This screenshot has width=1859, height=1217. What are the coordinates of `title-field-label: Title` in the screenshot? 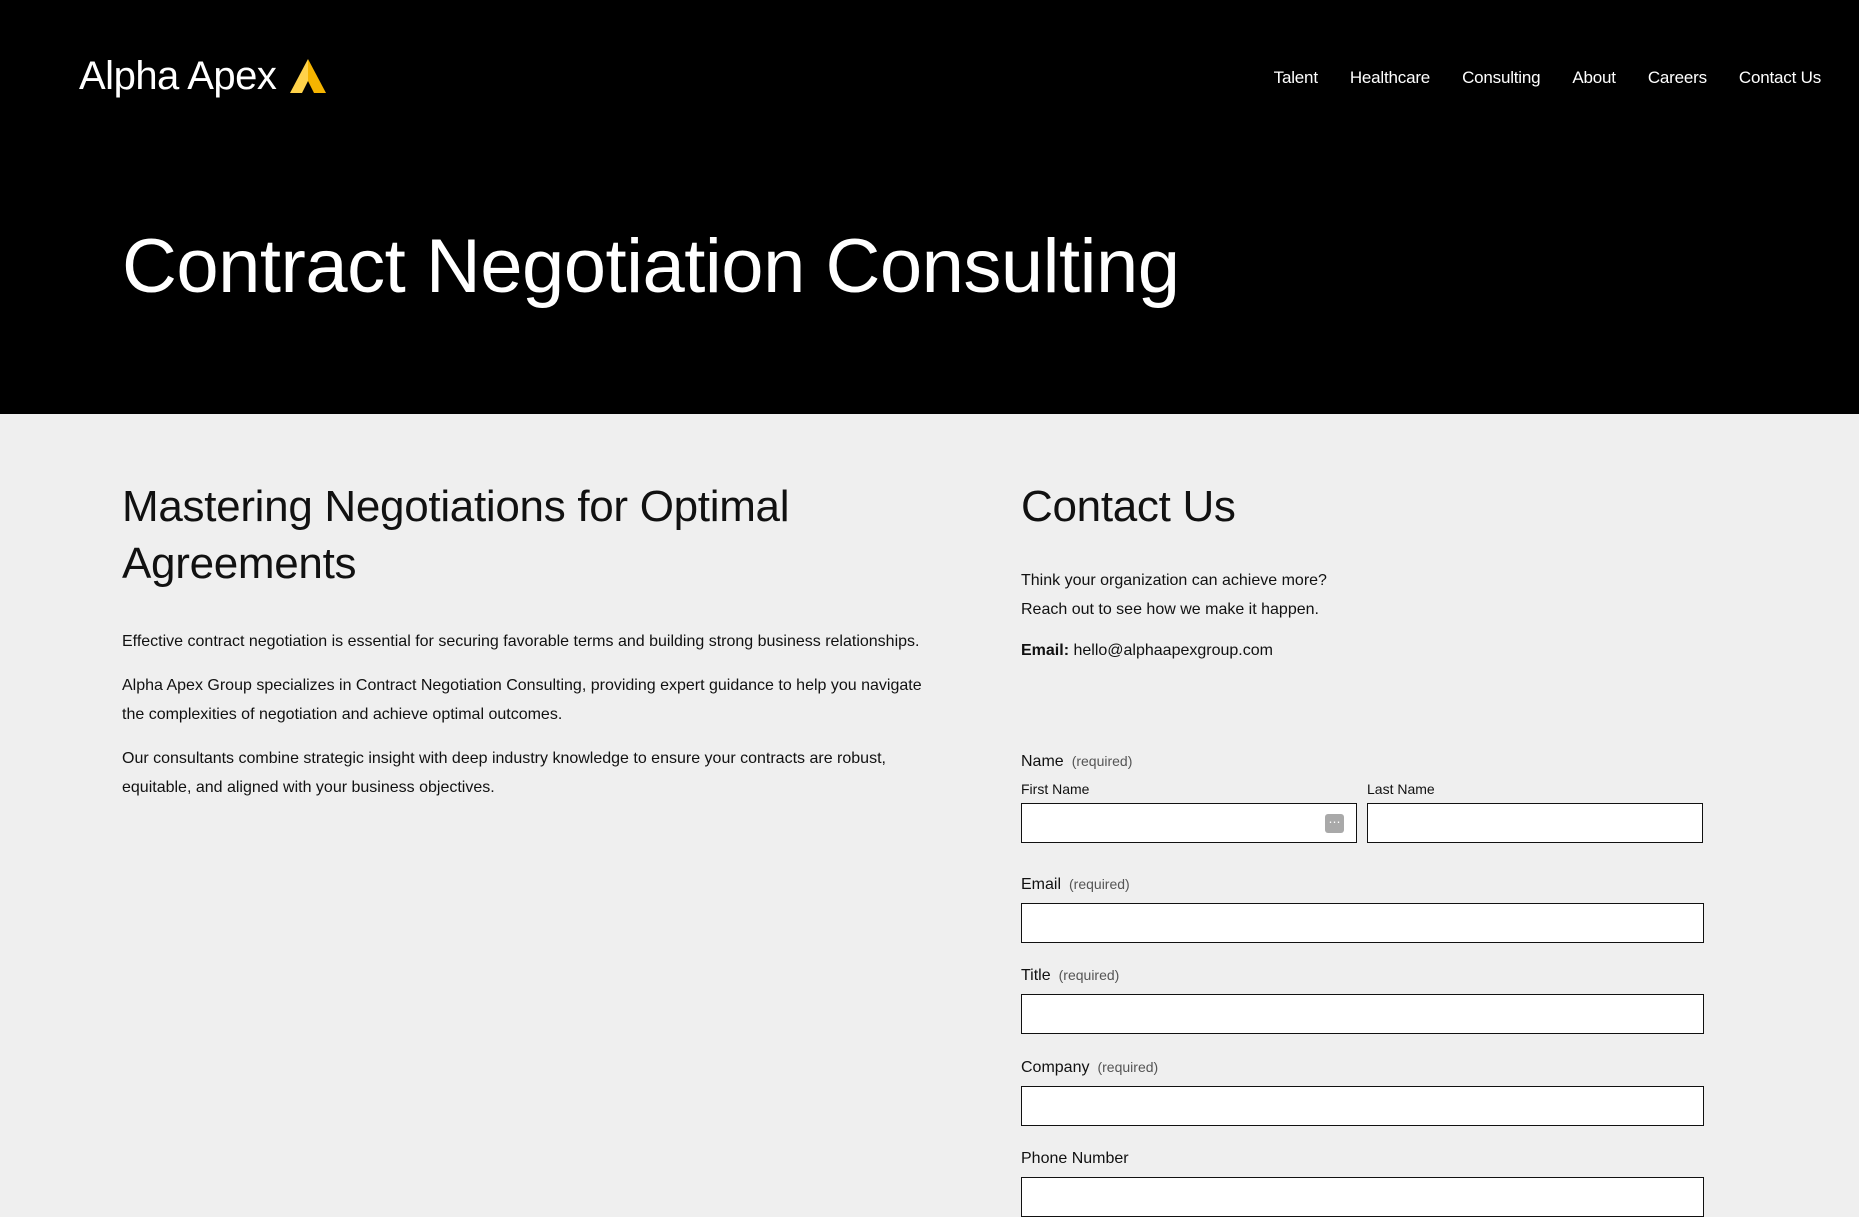 It's located at (1036, 975).